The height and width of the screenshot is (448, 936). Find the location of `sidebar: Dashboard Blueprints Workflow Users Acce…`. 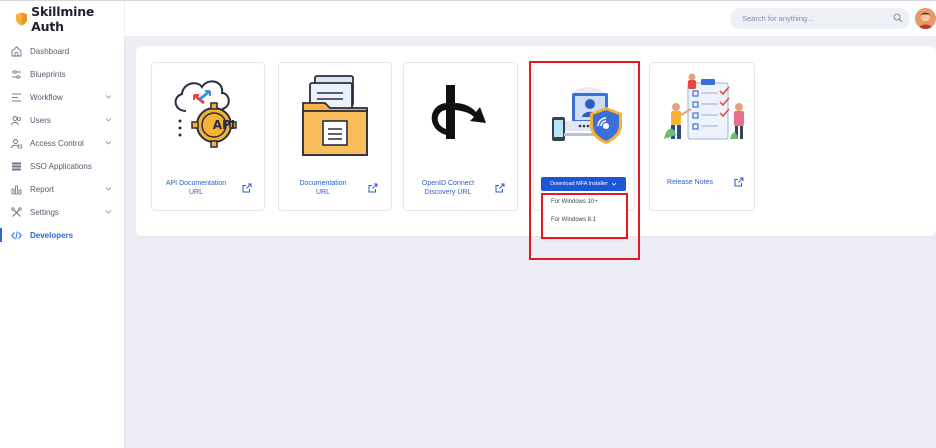

sidebar: Dashboard Blueprints Workflow Users Acce… is located at coordinates (62, 242).